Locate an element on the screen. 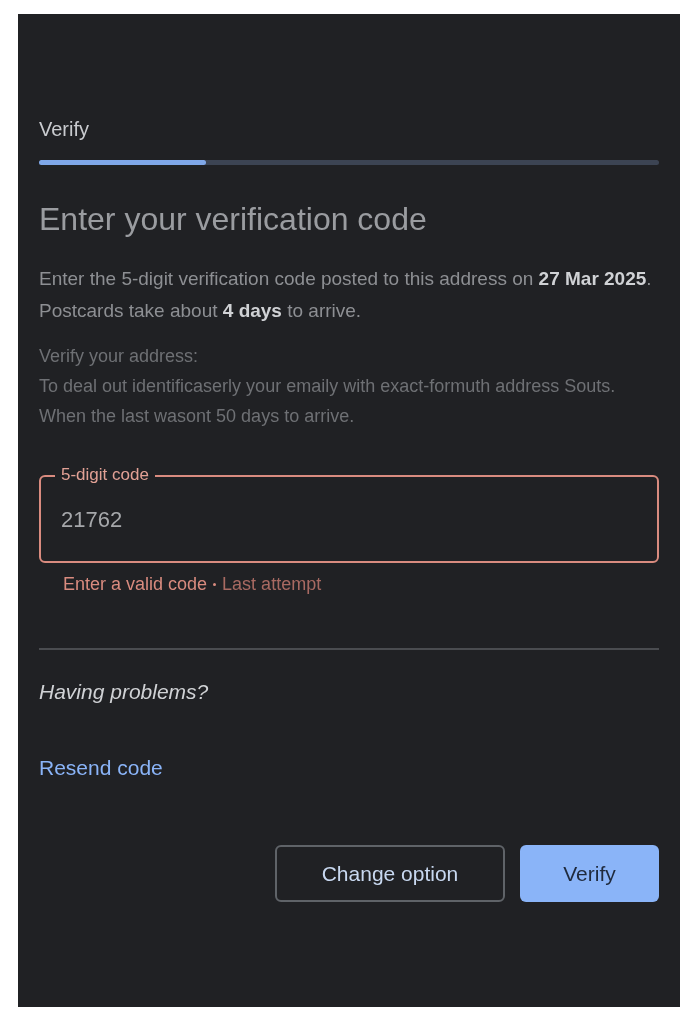 This screenshot has height=1024, width=699. intro-text: Enter the 5-digit verification code posted to this address on 27 Mar 2025. Postcards take about 4 days to arrive. is located at coordinates (346, 295).